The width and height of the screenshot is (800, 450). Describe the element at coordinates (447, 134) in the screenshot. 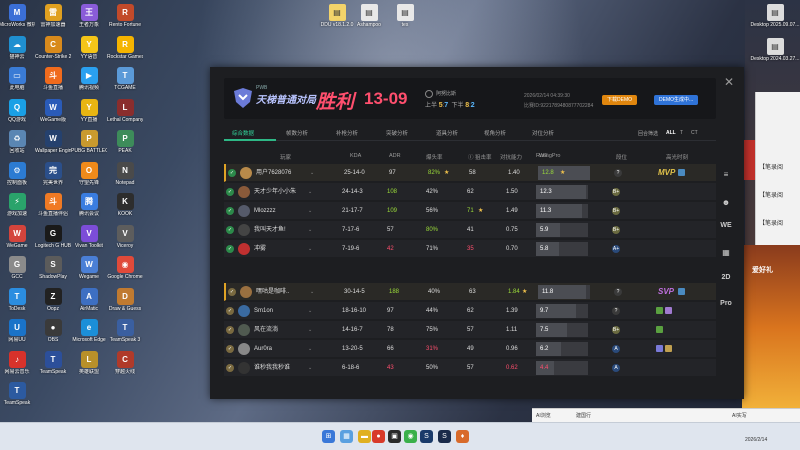

I see `tab-5: 道具分析` at that location.